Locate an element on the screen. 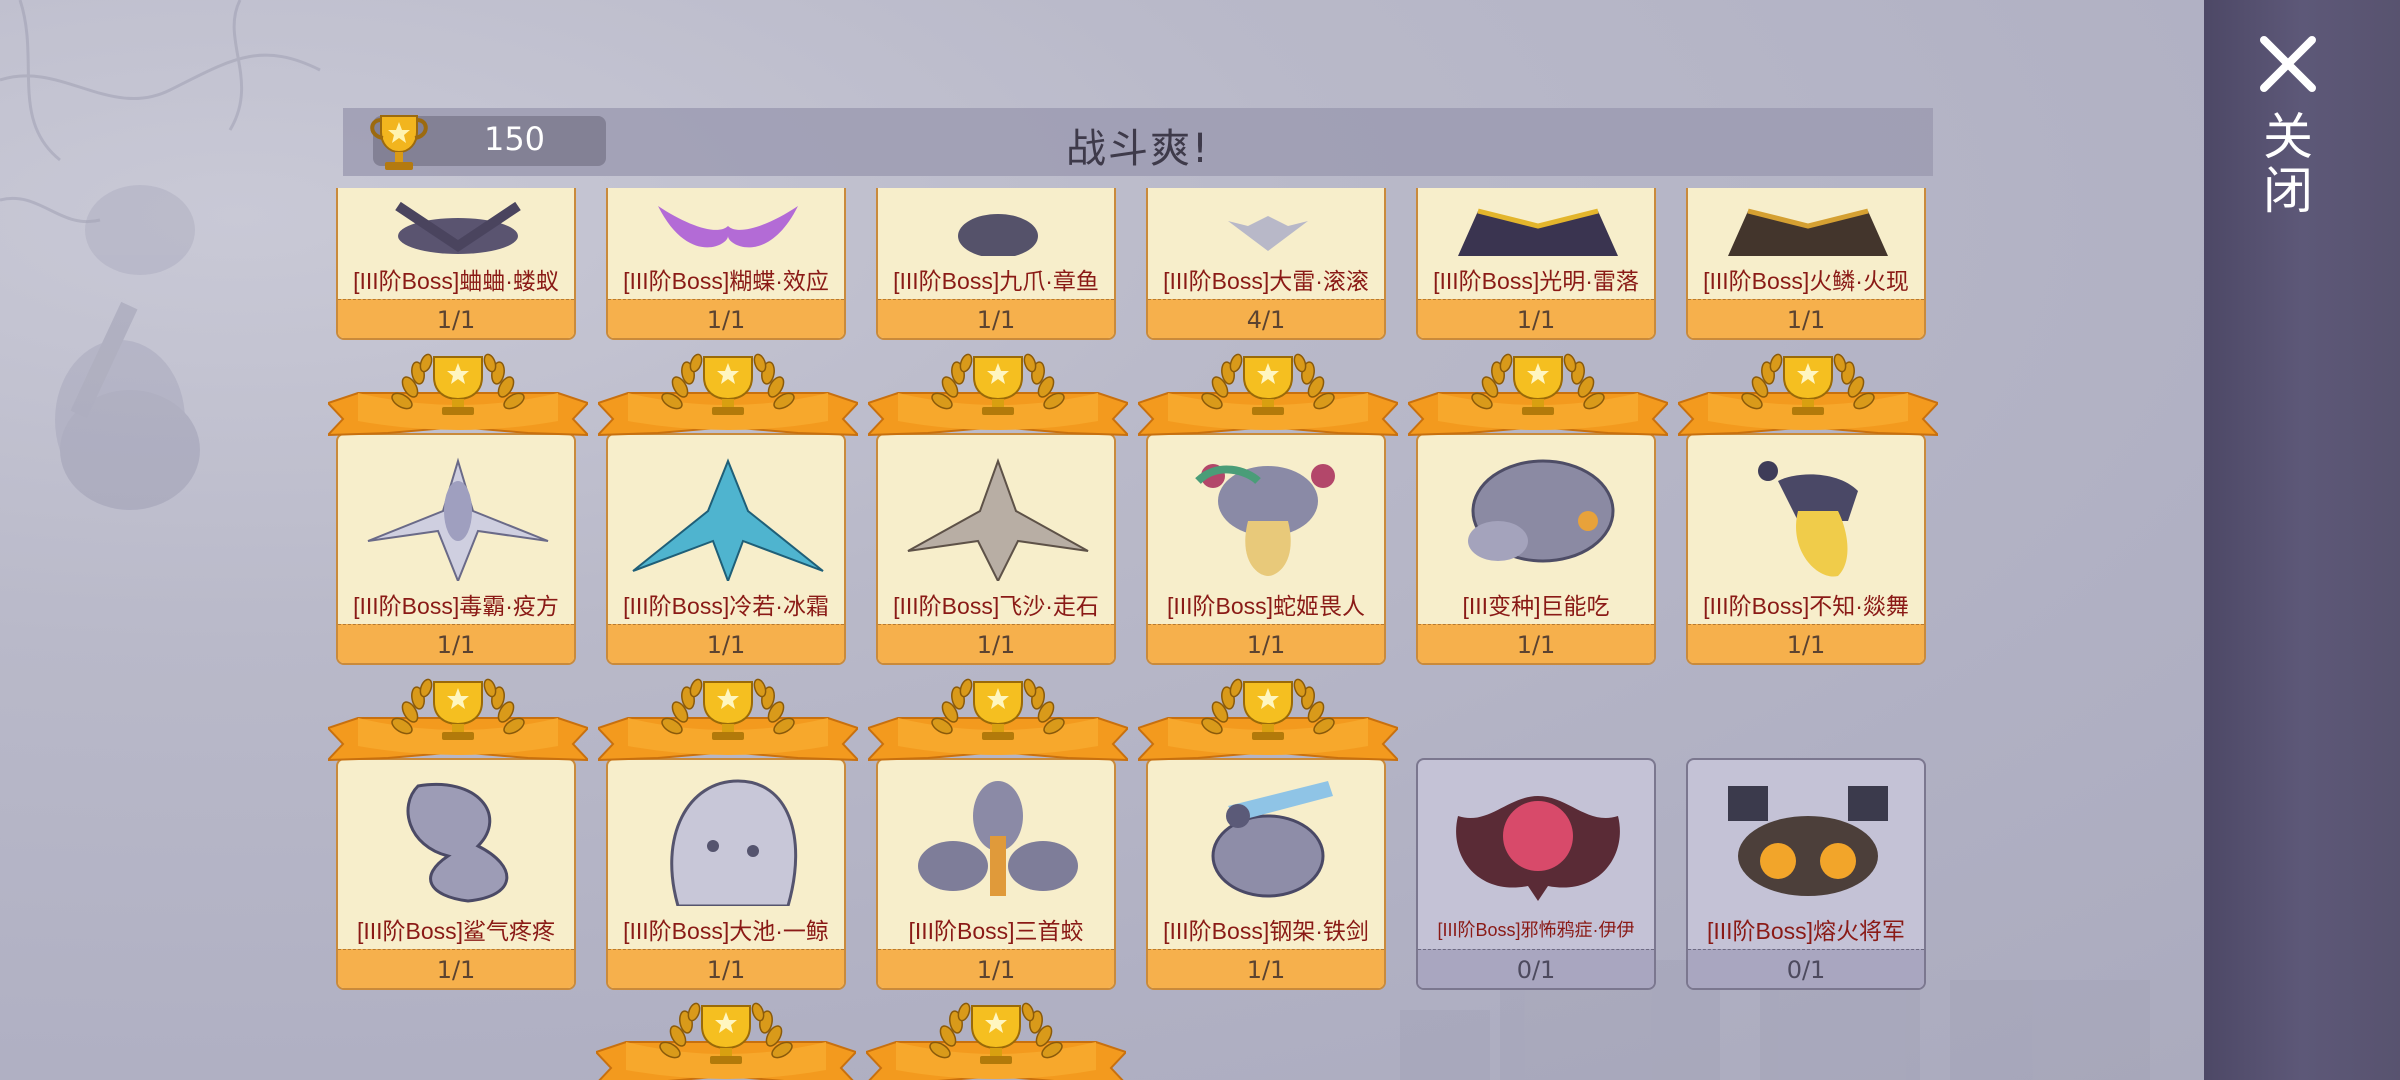 The height and width of the screenshot is (1080, 2400). achievement-card: [III阶Boss]火鳞·火现 1/1 is located at coordinates (1806, 264).